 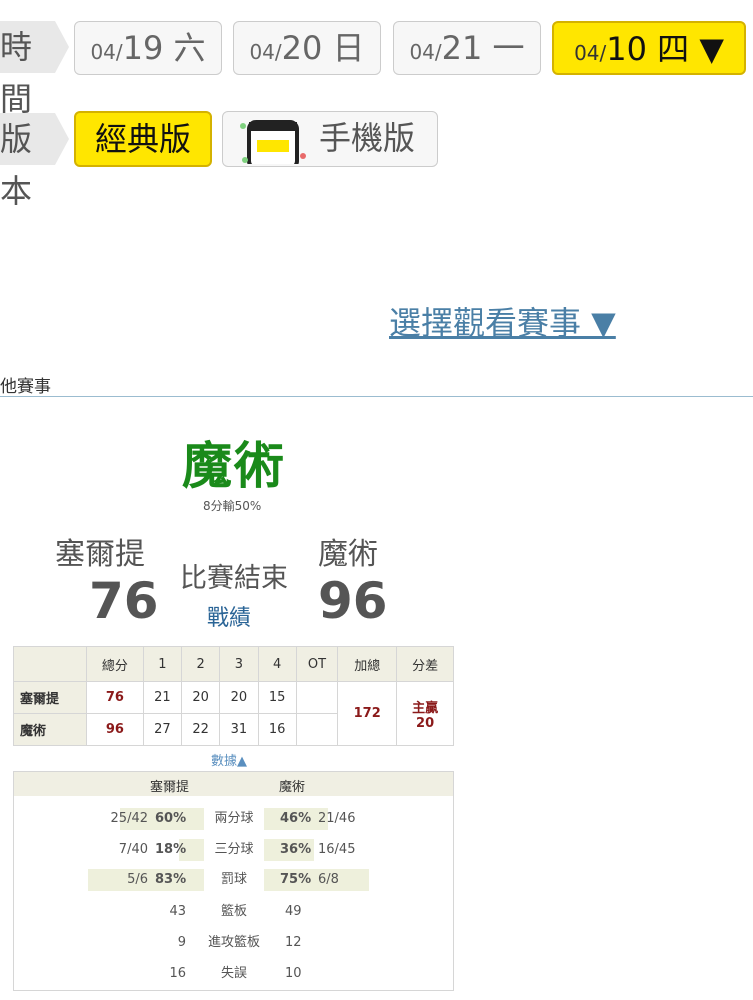 I want to click on version-label-text: 版本, so click(x=16, y=165).